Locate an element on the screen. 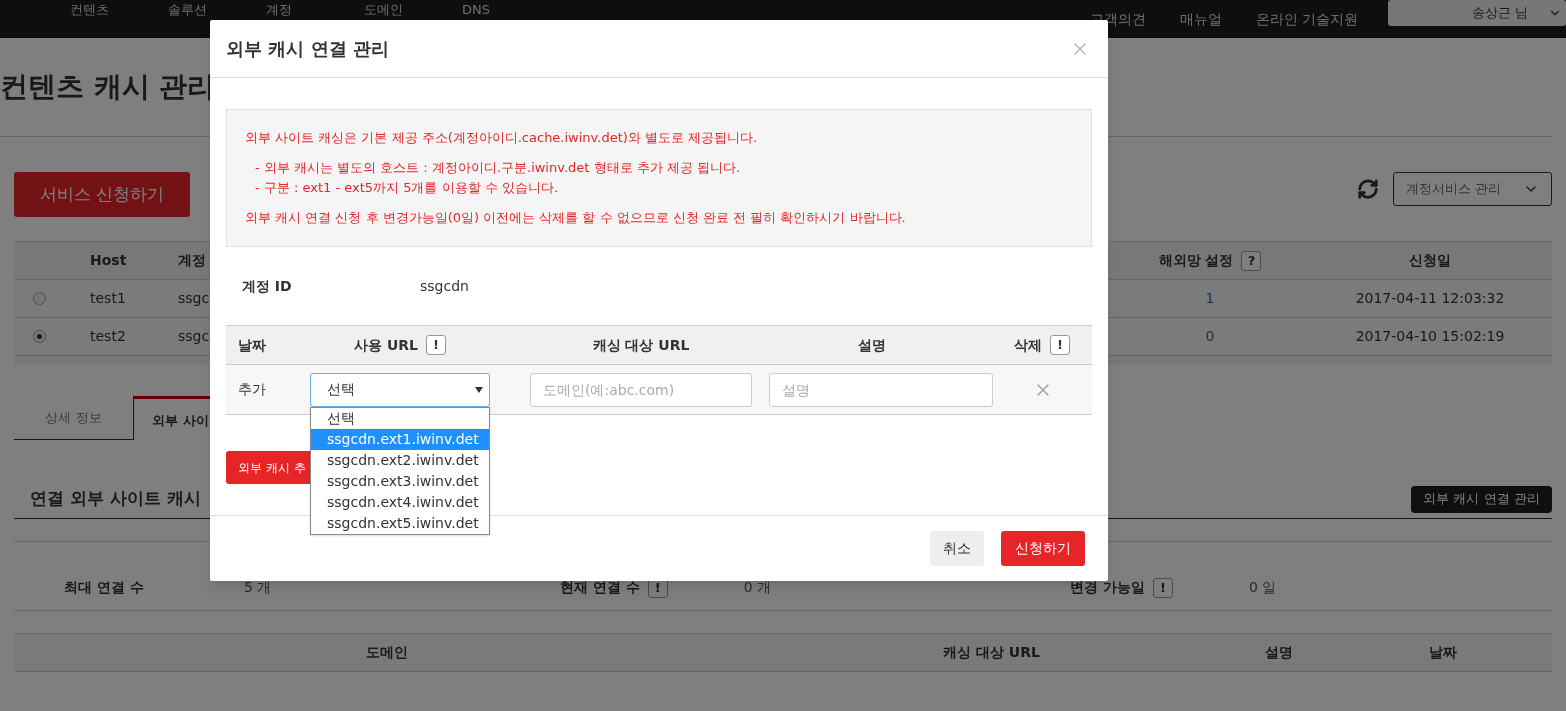 The width and height of the screenshot is (1566, 711). nav-link: 솔루션 is located at coordinates (205, 9).